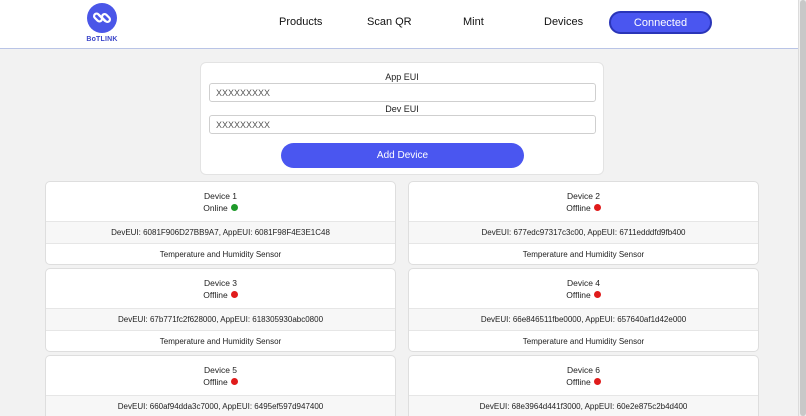  I want to click on device-name: Device 5, so click(220, 369).